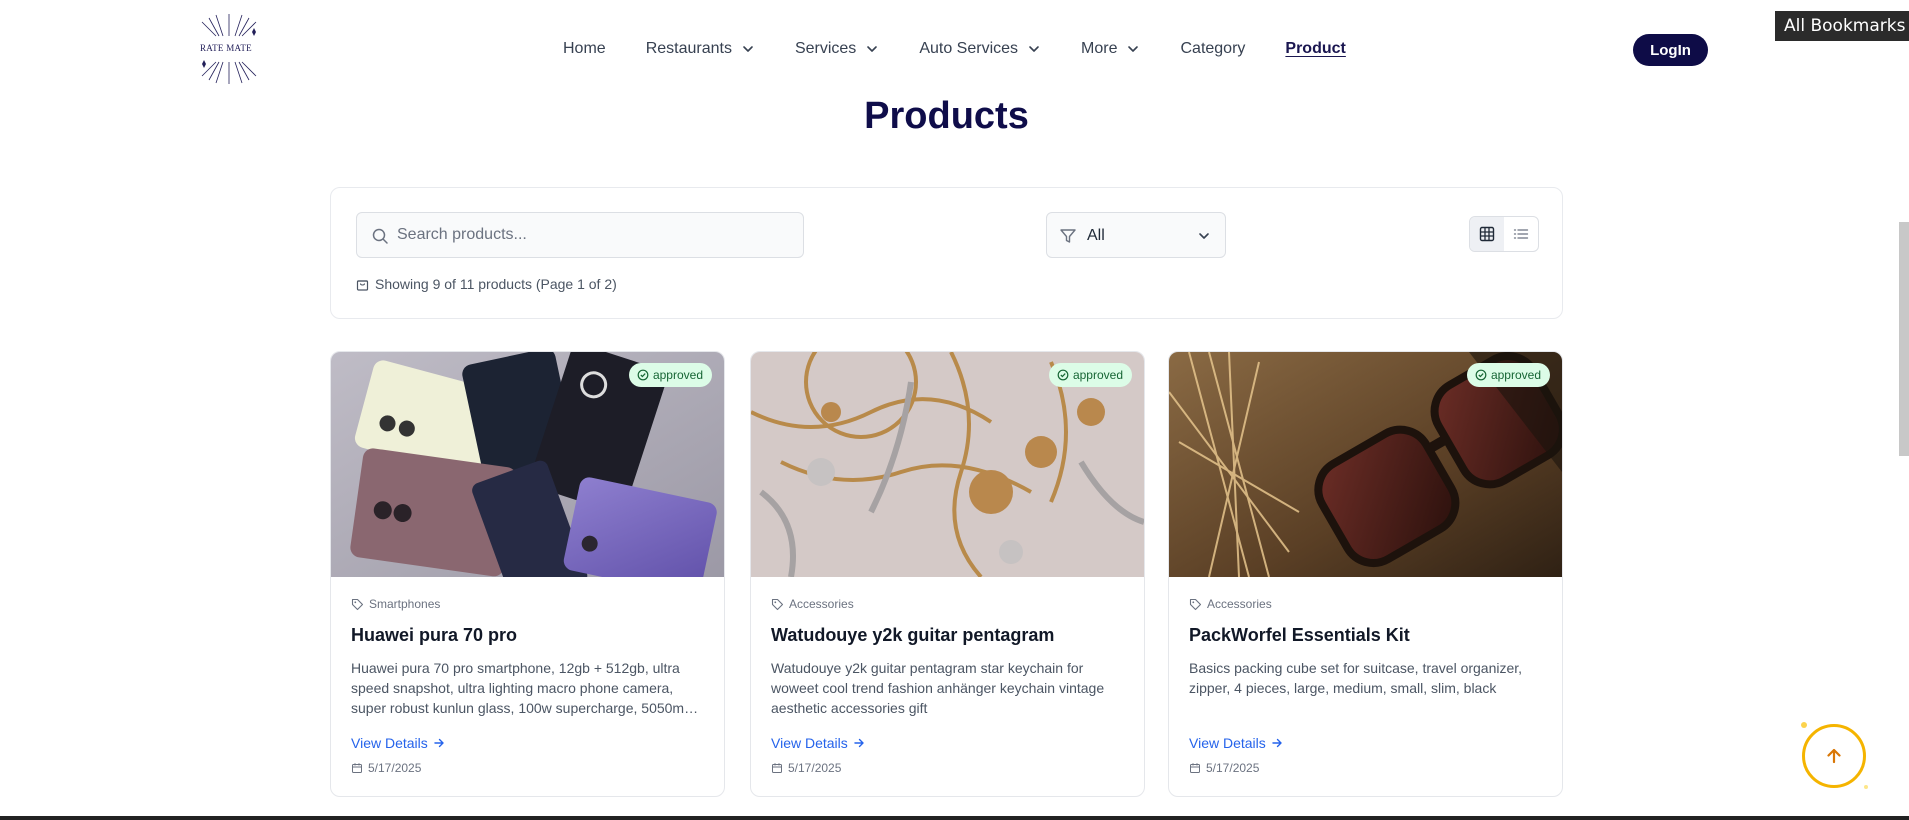  What do you see at coordinates (1068, 236) in the screenshot?
I see `filter-icon` at bounding box center [1068, 236].